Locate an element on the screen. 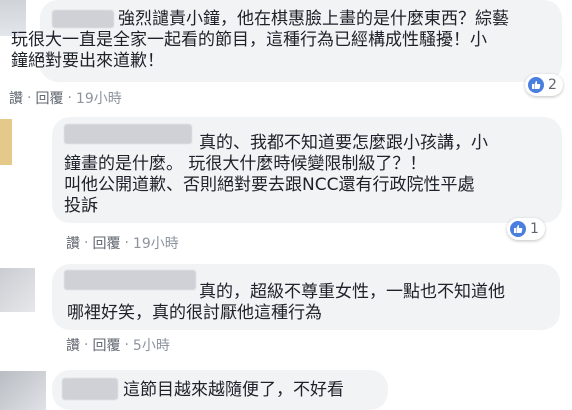  reaction-count-pill: 2 is located at coordinates (544, 85).